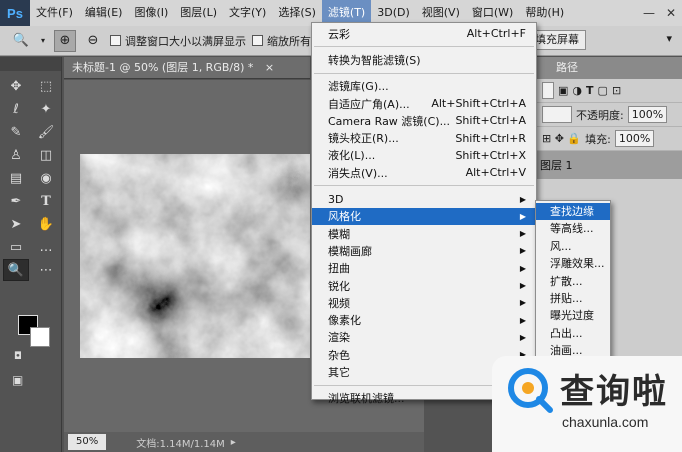 Image resolution: width=682 pixels, height=452 pixels. What do you see at coordinates (478, 104) in the screenshot?
I see `menu-item-shortcut: Alt+Shift+Ctrl+A` at bounding box center [478, 104].